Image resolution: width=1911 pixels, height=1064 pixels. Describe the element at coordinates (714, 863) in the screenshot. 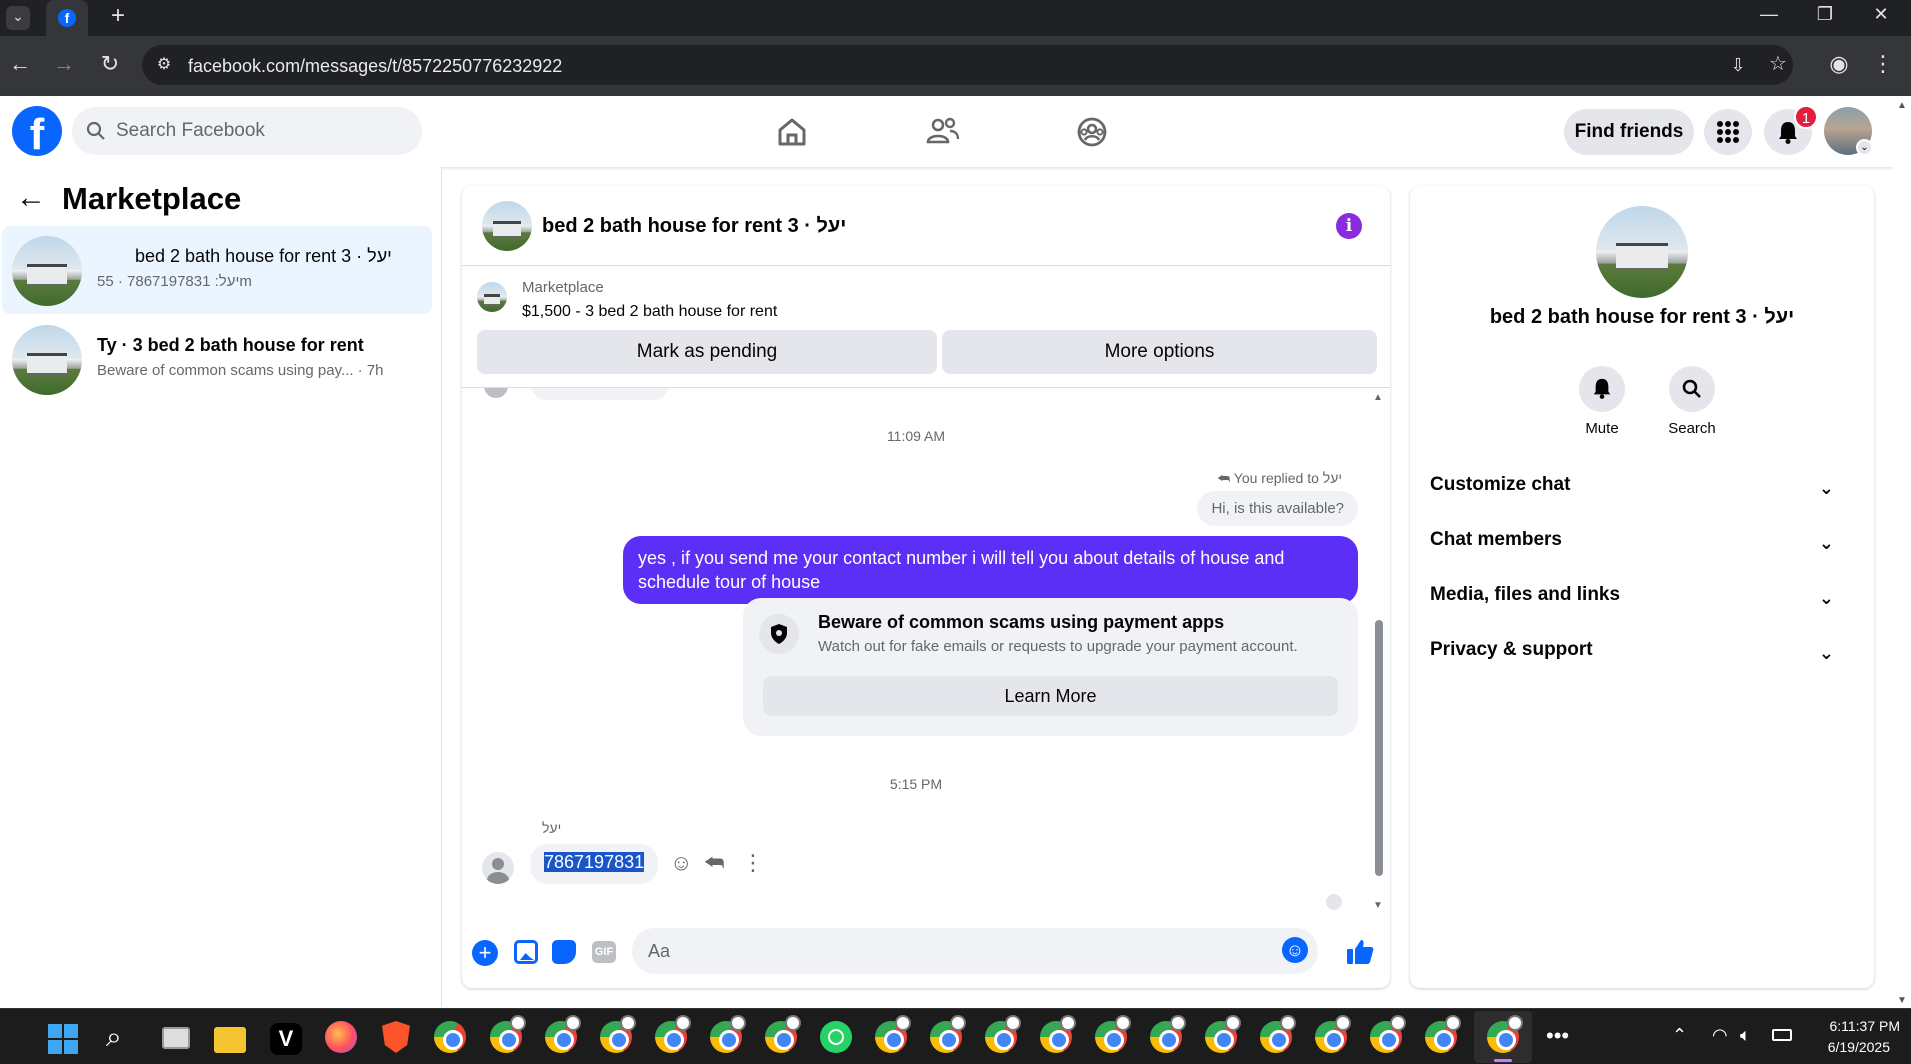

I see `reply-icon: ⮪` at that location.